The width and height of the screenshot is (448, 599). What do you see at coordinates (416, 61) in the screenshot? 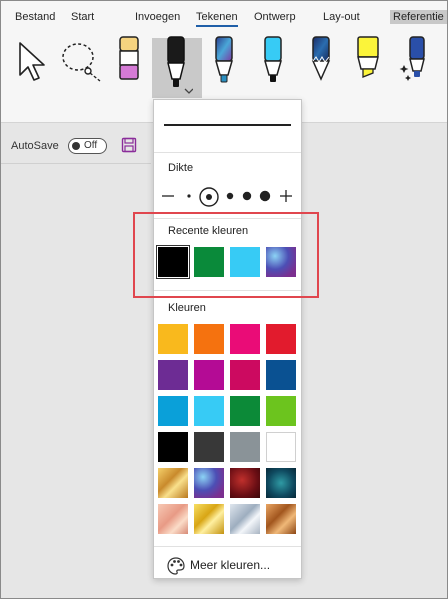
I see `pen-effects-icon` at bounding box center [416, 61].